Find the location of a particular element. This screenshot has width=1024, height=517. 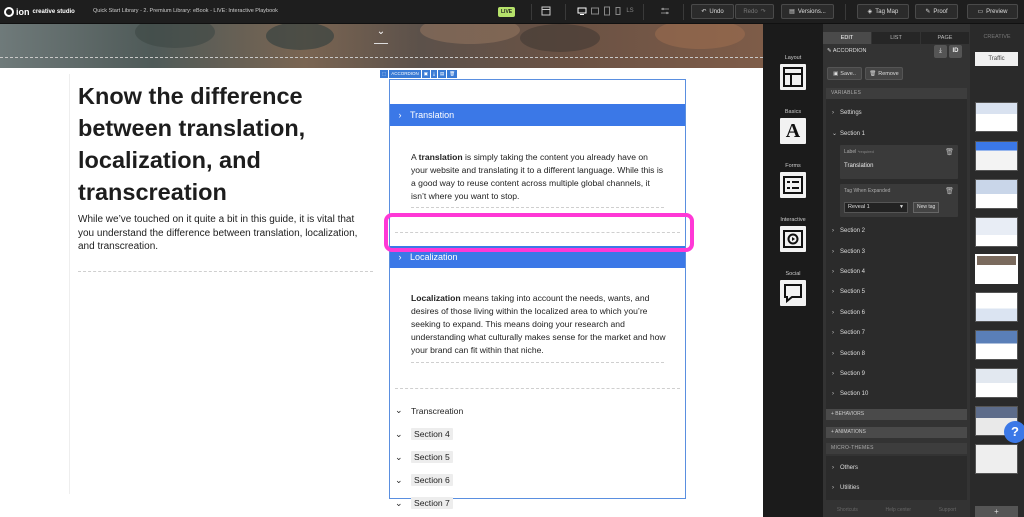

behaviors-toggle: + BEHAVIORS is located at coordinates (896, 414).